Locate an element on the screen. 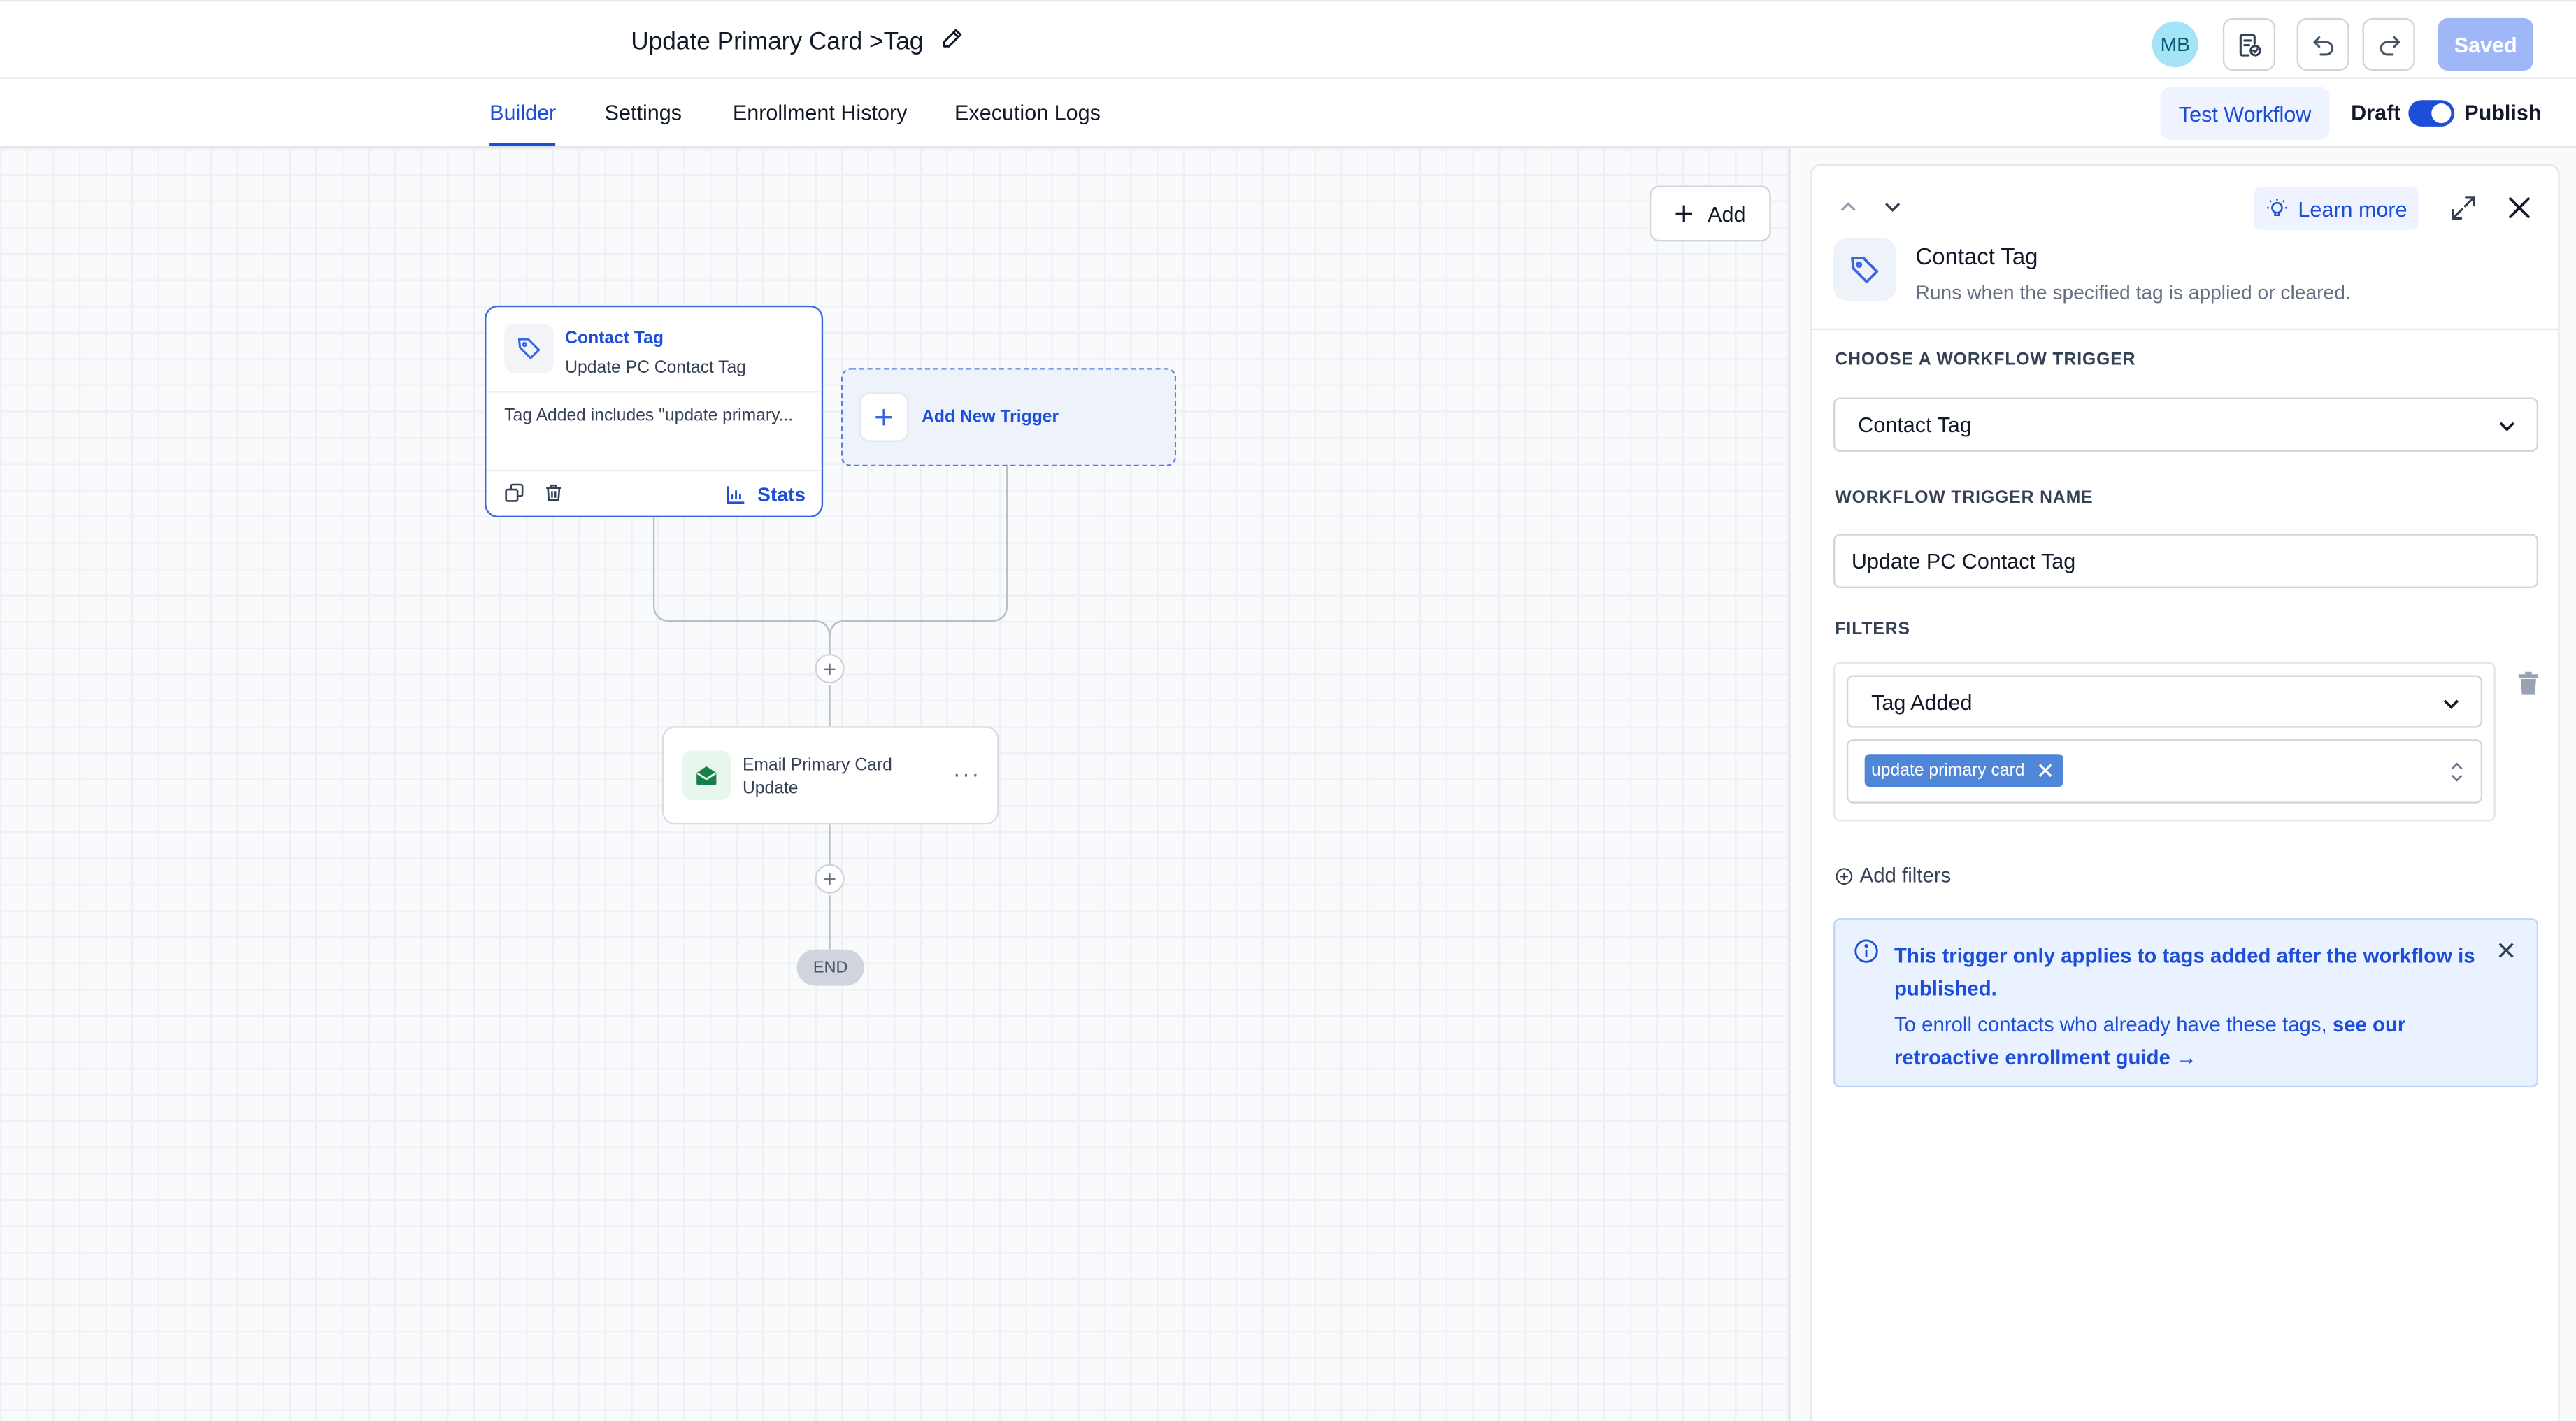  add-node-label: Add is located at coordinates (1727, 214).